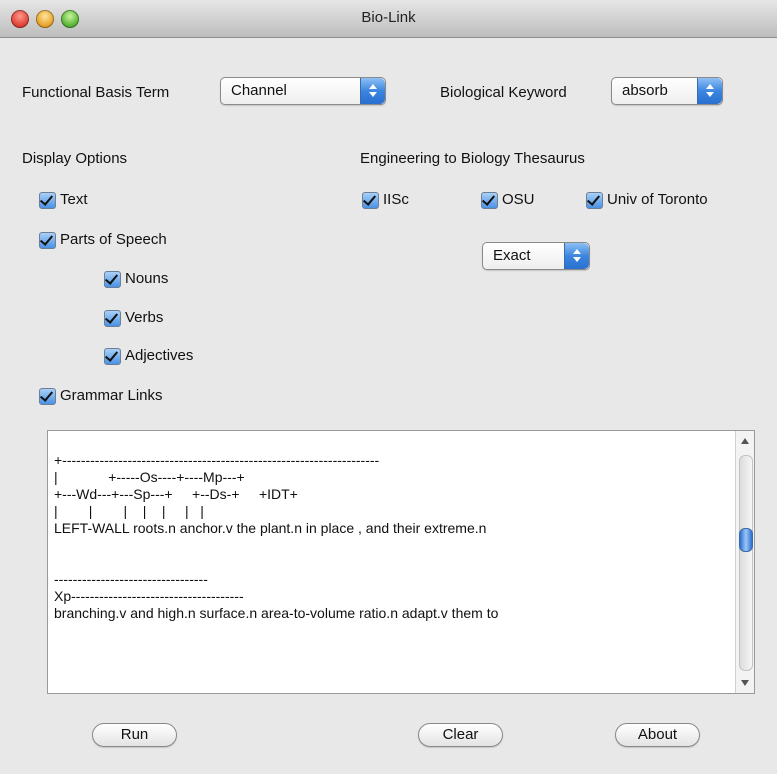  What do you see at coordinates (512, 255) in the screenshot?
I see `match-mode-value: Exact` at bounding box center [512, 255].